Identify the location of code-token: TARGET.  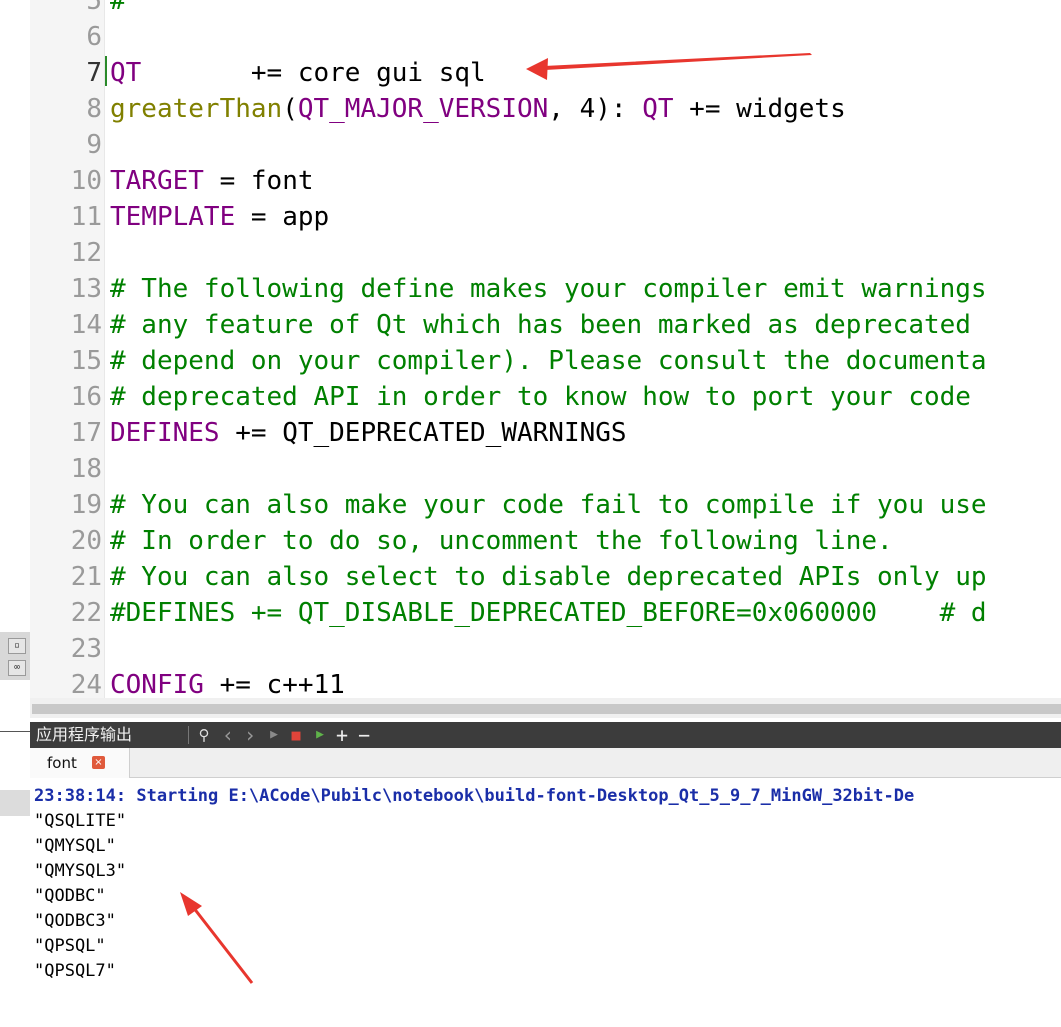
(157, 181).